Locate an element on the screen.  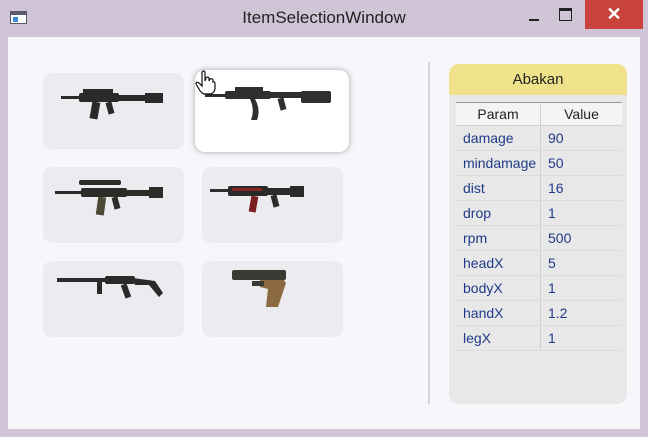
column-header-value: Value is located at coordinates (581, 114).